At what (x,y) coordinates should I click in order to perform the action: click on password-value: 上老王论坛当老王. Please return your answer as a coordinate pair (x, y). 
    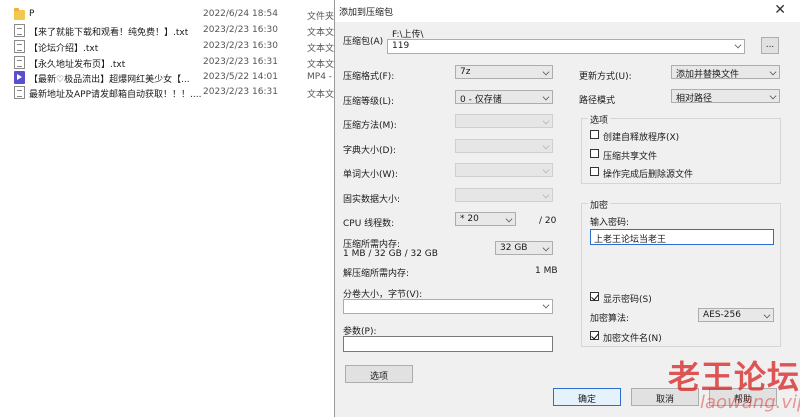
    Looking at the image, I should click on (630, 240).